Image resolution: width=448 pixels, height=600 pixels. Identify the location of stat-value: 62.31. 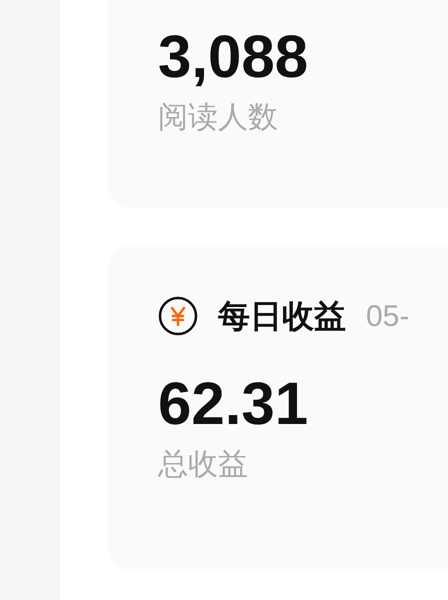
(233, 404).